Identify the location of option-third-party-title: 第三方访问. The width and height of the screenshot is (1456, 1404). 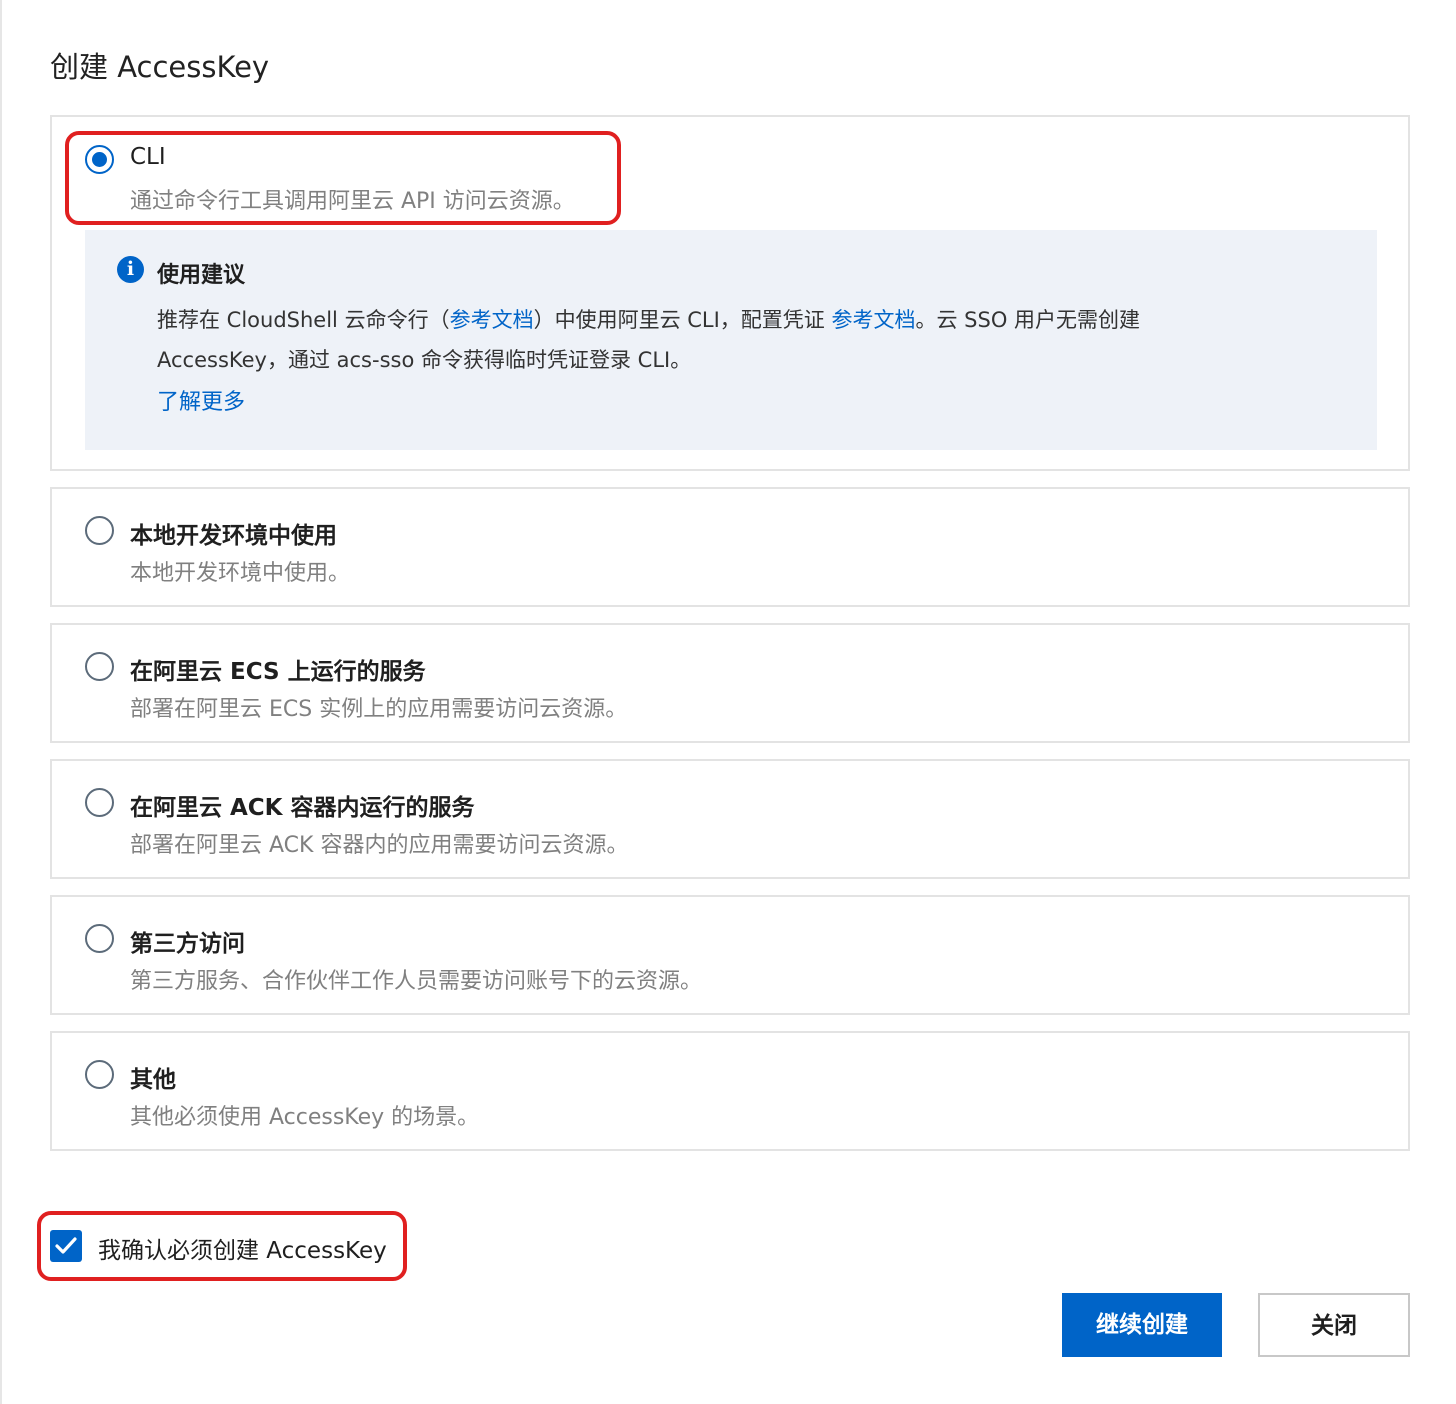
(187, 944).